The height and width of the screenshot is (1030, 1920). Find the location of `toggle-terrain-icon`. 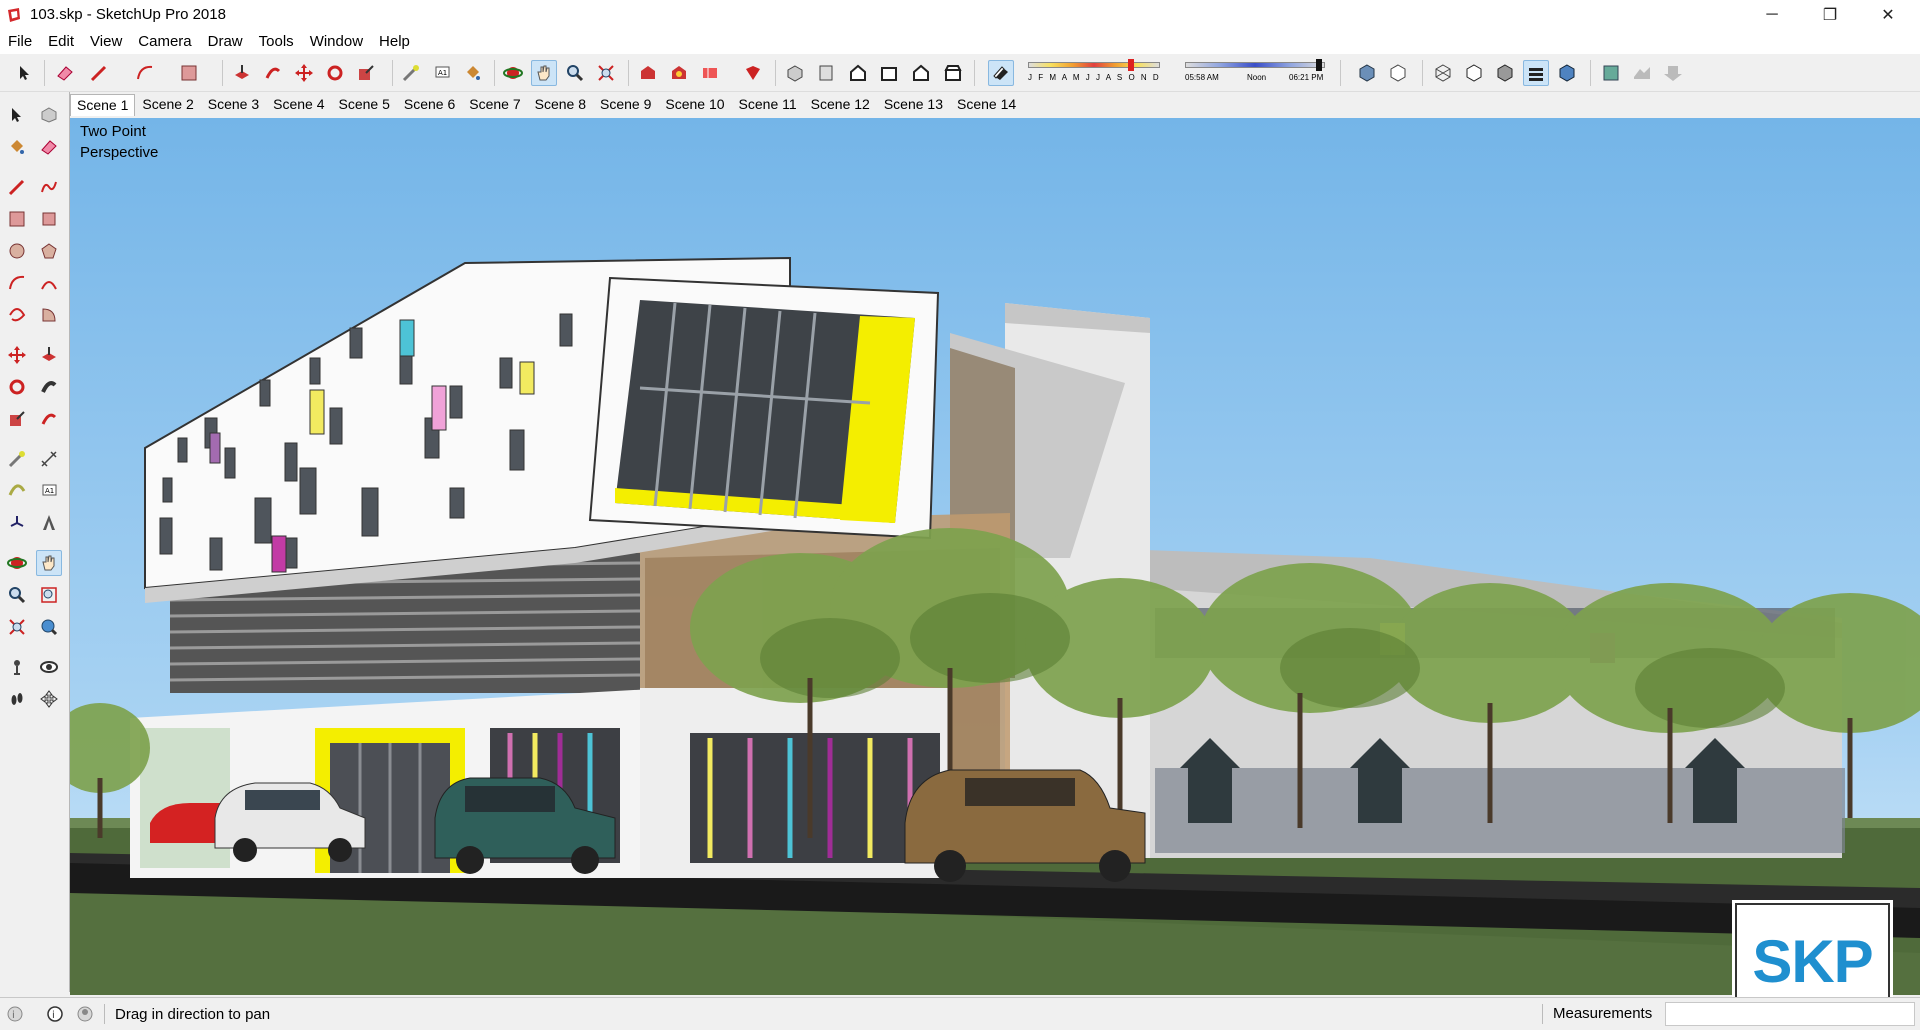

toggle-terrain-icon is located at coordinates (1642, 73).